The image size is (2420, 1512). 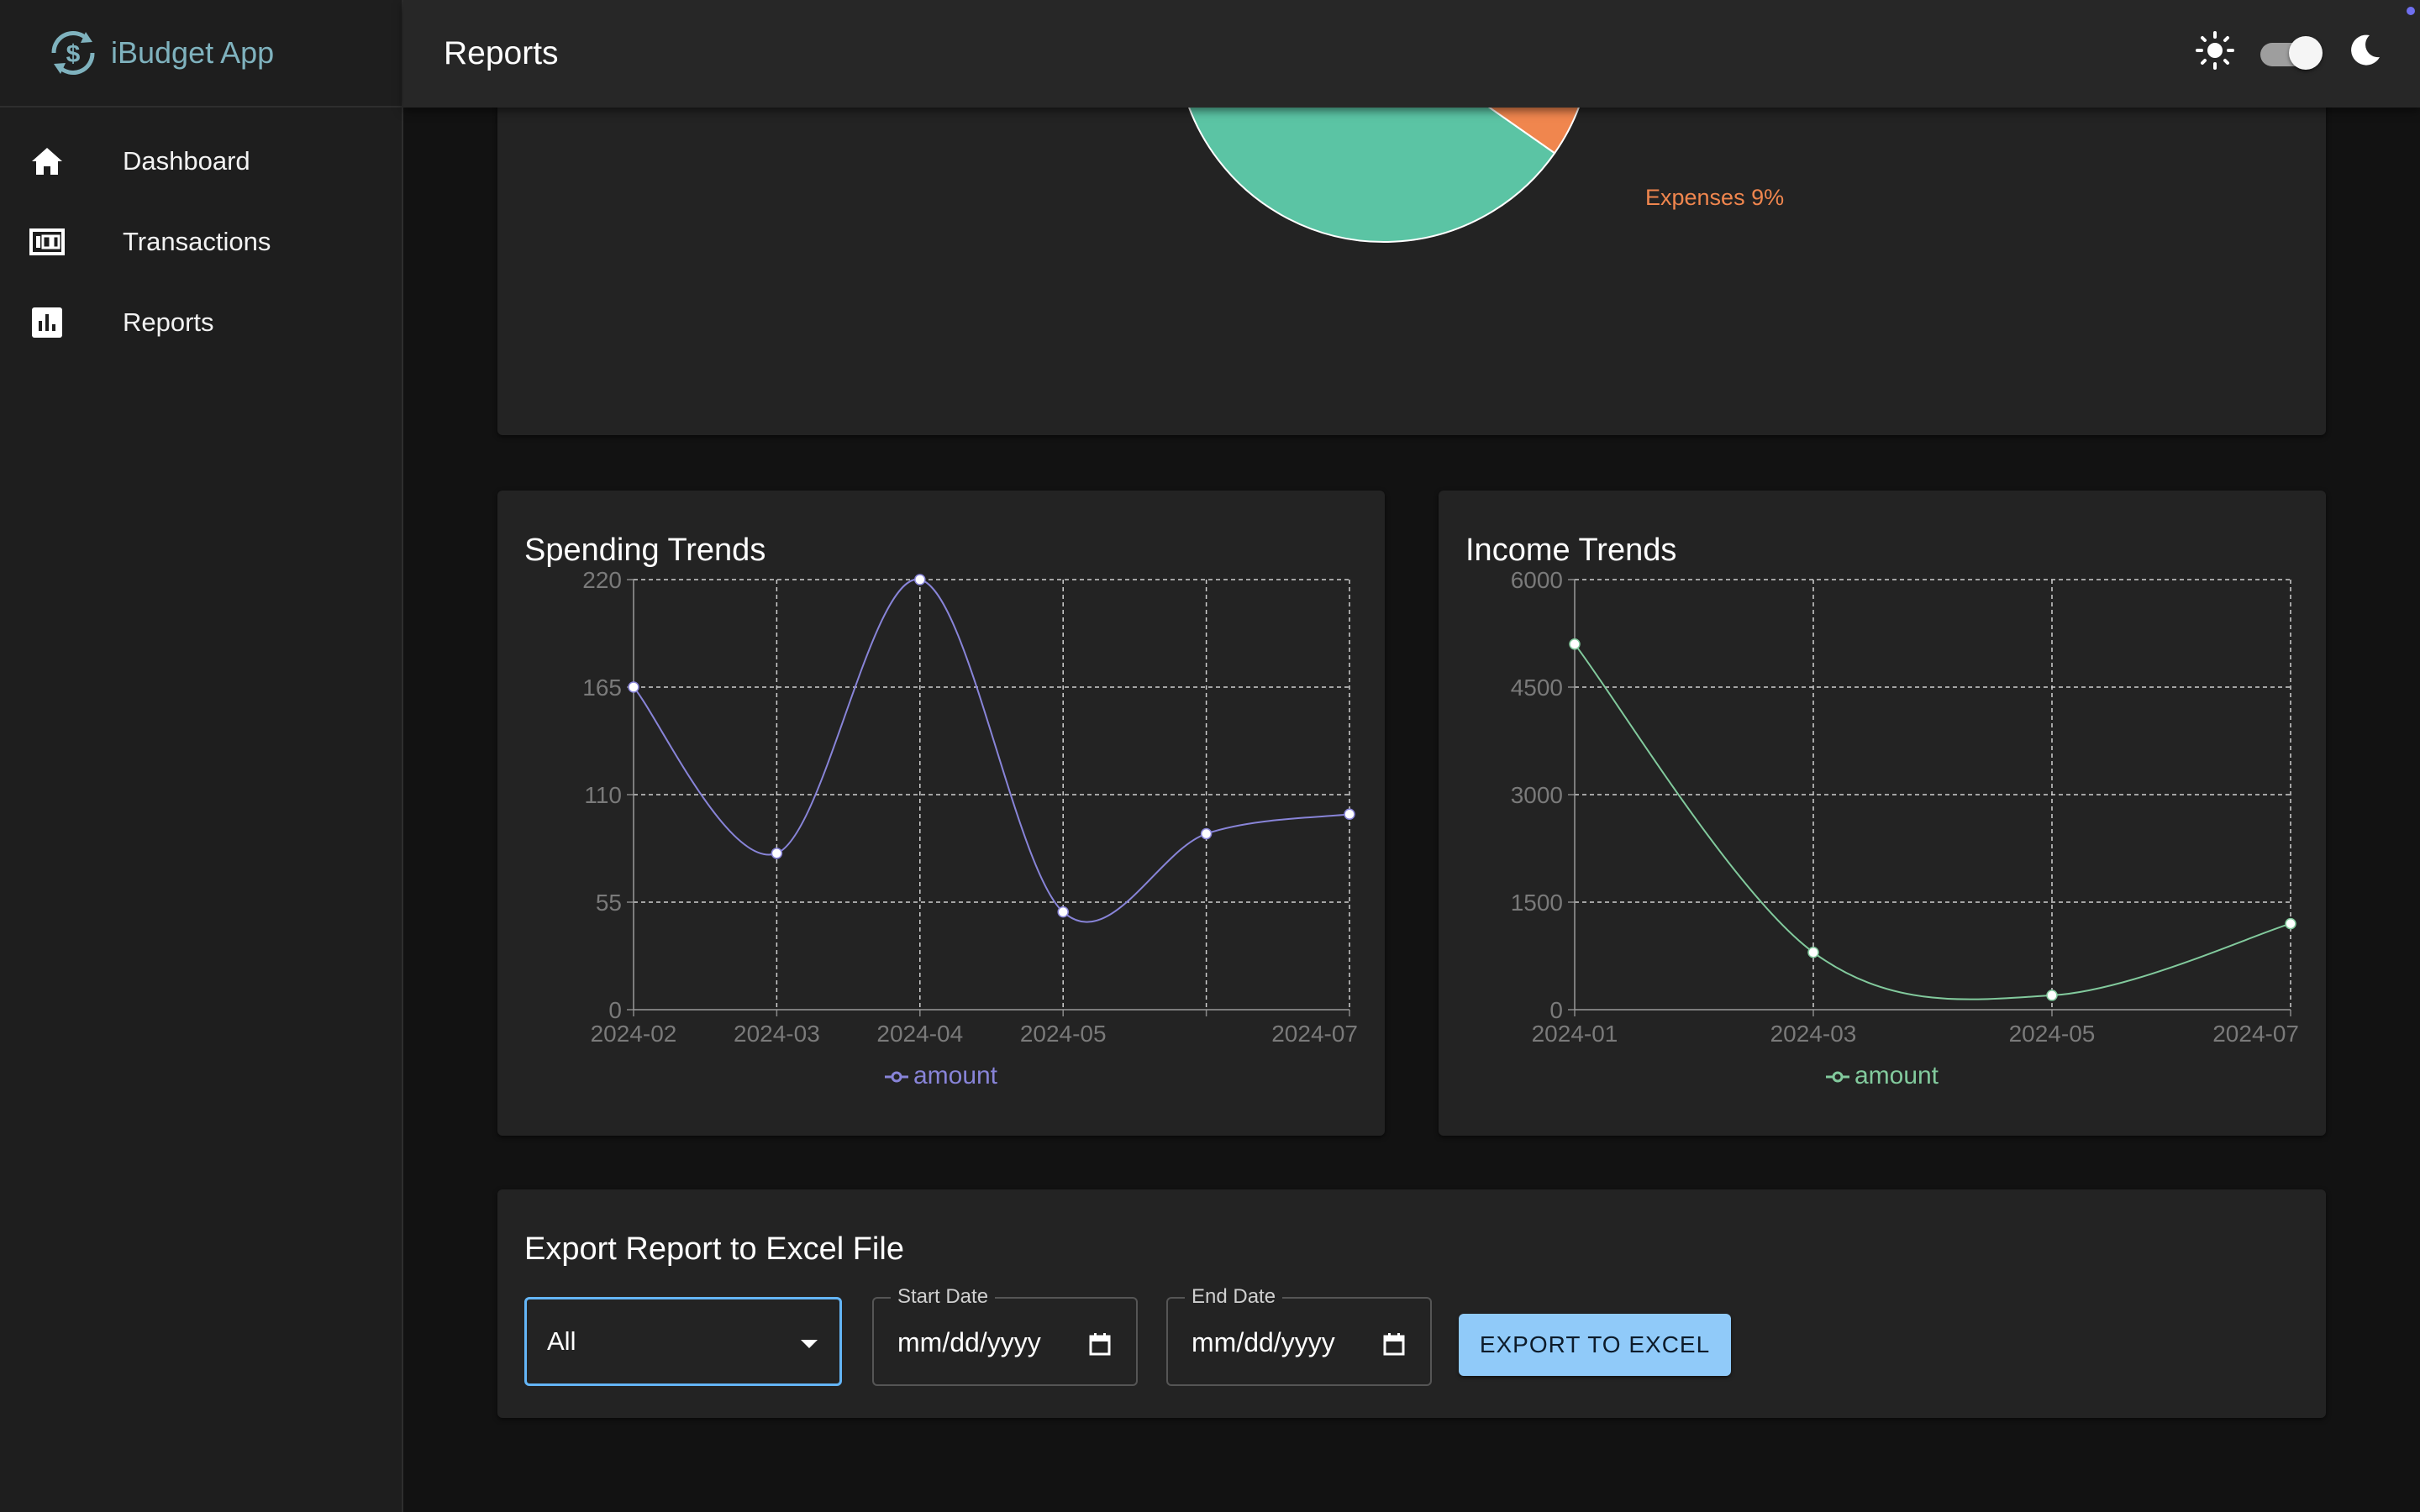 I want to click on end-date-label: End Date, so click(x=1234, y=1297).